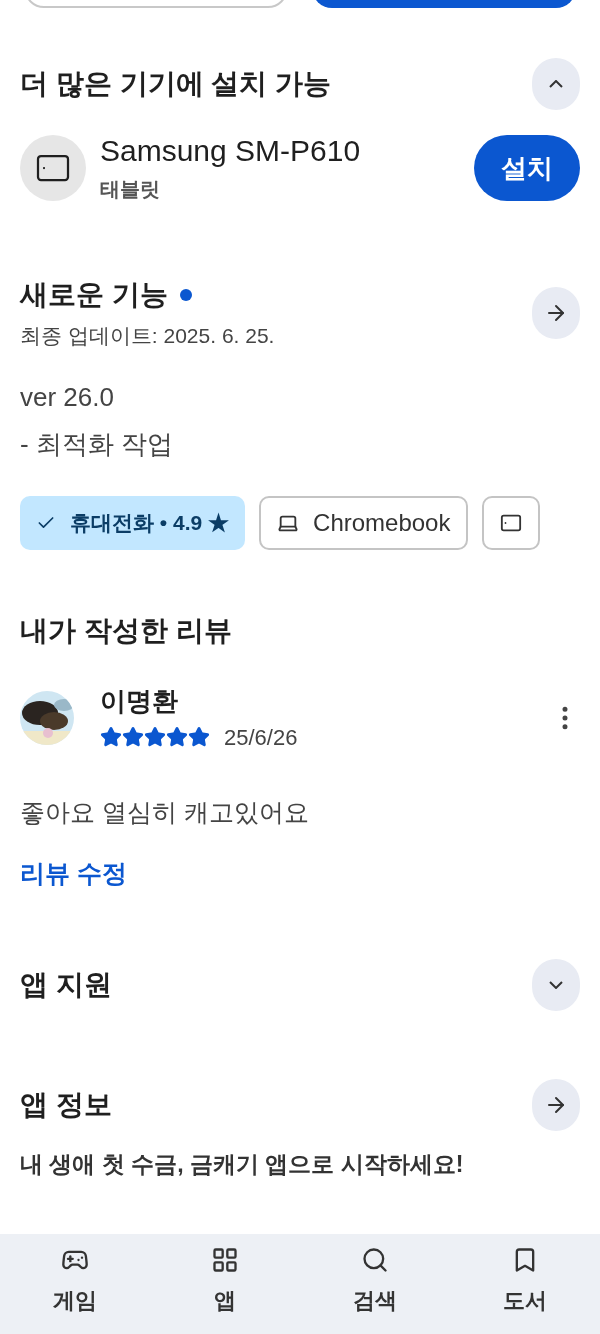 The image size is (600, 1334). What do you see at coordinates (97, 444) in the screenshot?
I see `release-note: - 최적화 작업` at bounding box center [97, 444].